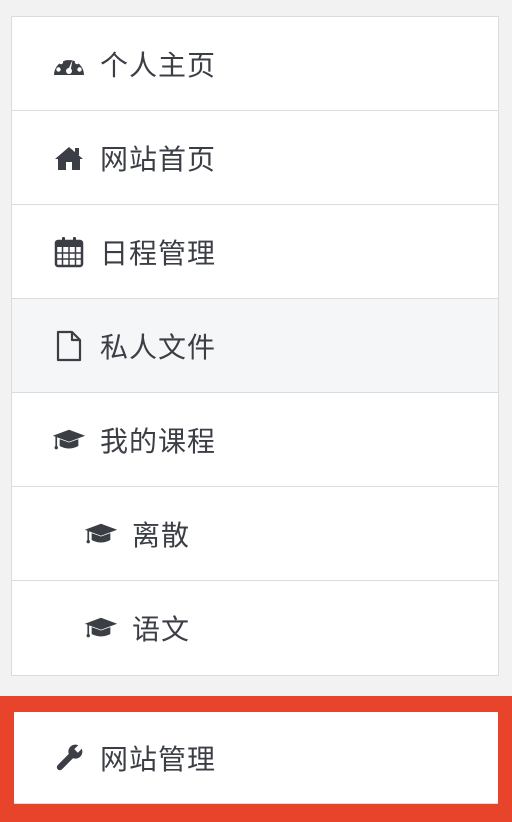 This screenshot has height=822, width=512. I want to click on sidebar-item-calendar: 日程管理, so click(255, 252).